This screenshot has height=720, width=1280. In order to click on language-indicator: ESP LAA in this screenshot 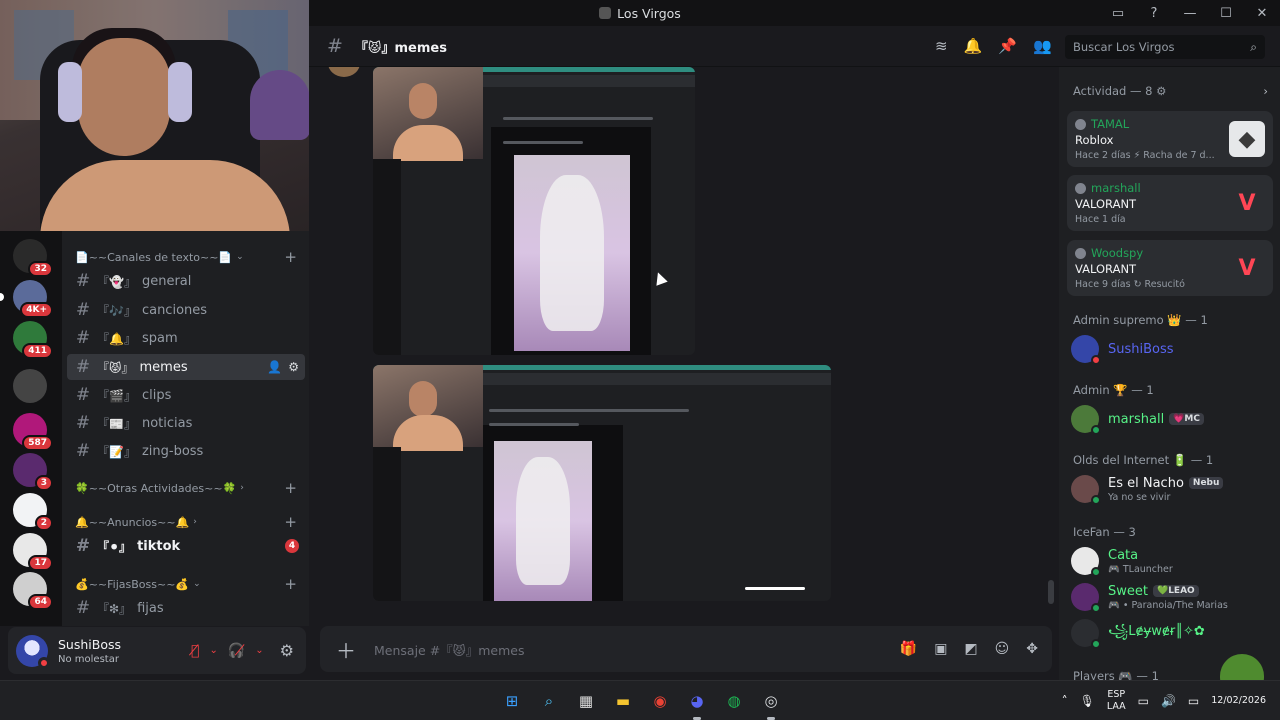, I will do `click(1116, 701)`.